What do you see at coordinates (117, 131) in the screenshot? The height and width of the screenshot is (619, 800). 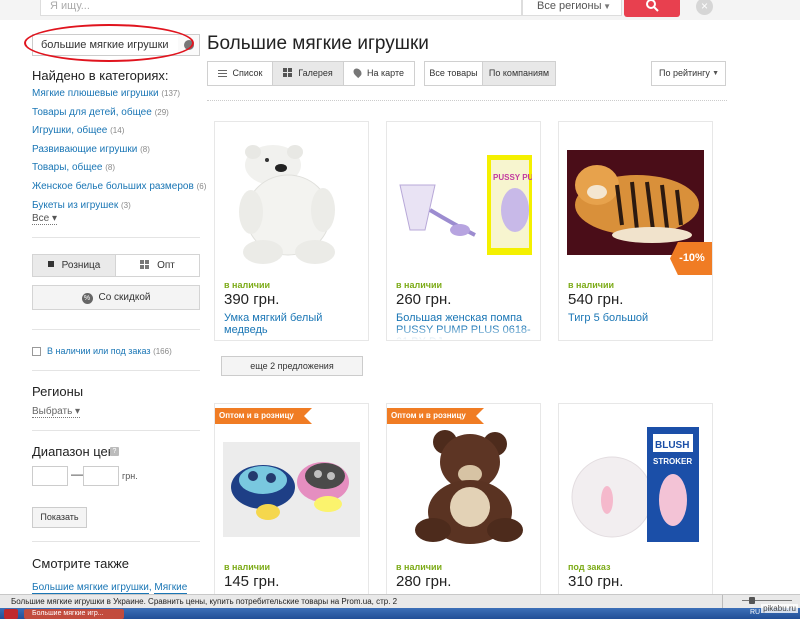 I see `category-count: (14)` at bounding box center [117, 131].